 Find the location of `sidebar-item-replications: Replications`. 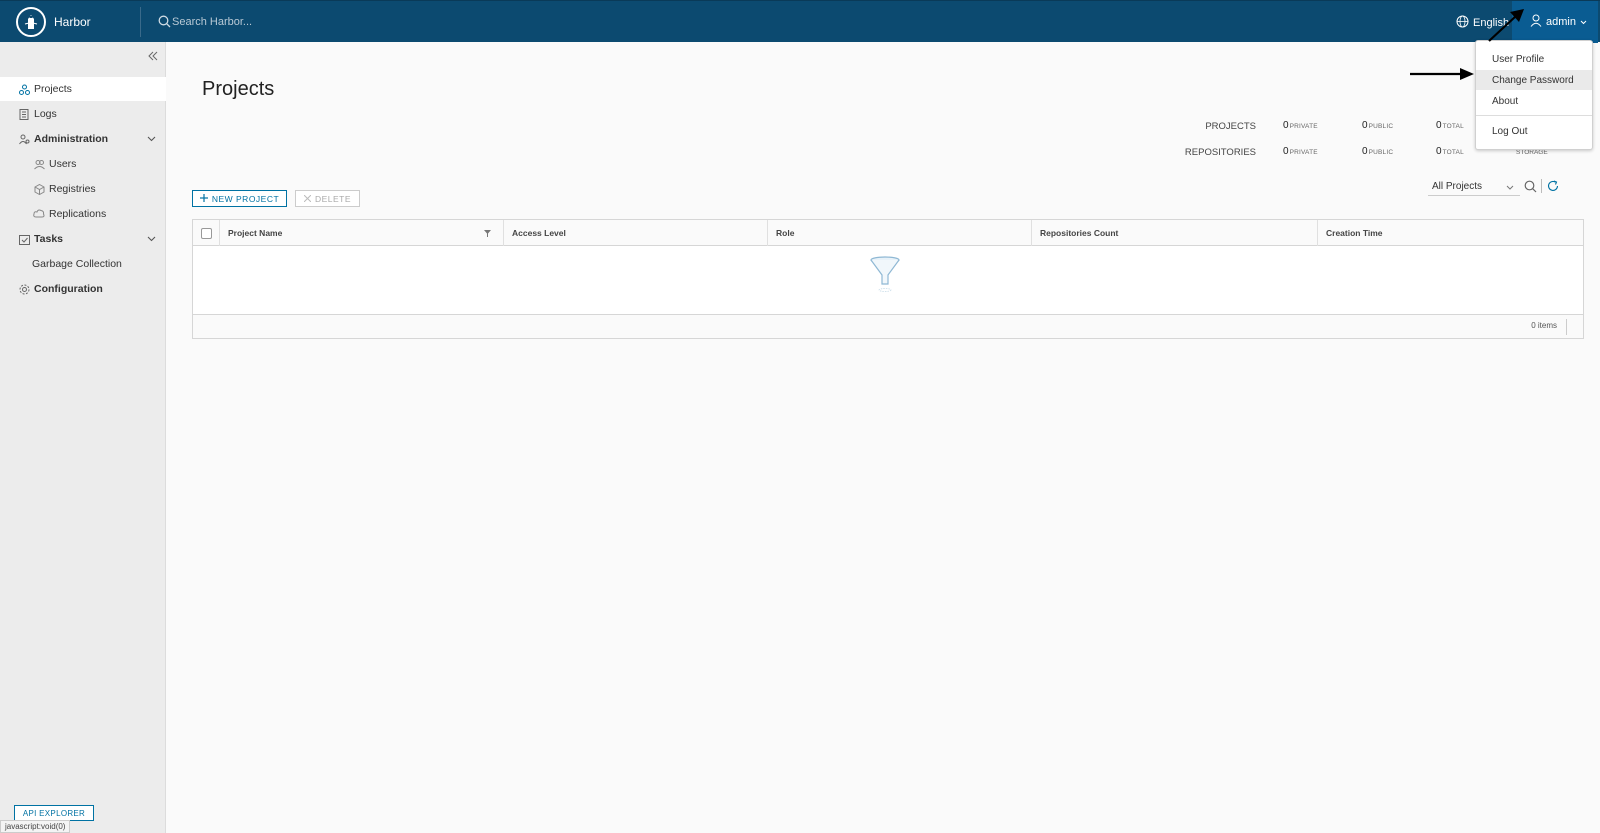

sidebar-item-replications: Replications is located at coordinates (83, 214).